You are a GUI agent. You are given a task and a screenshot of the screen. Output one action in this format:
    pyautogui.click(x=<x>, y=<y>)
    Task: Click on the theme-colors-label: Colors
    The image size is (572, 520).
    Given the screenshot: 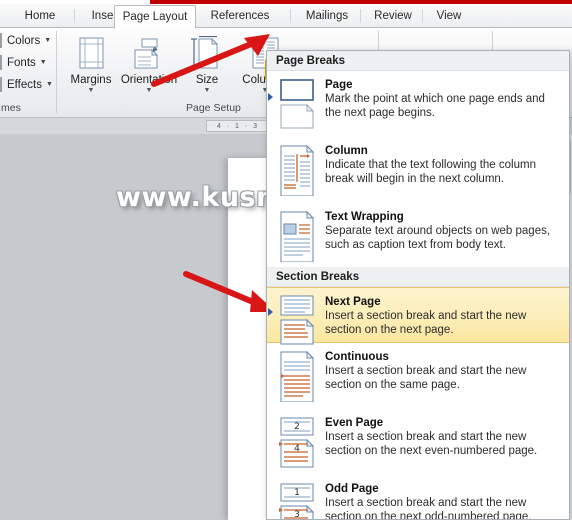 What is the action you would take?
    pyautogui.click(x=24, y=40)
    